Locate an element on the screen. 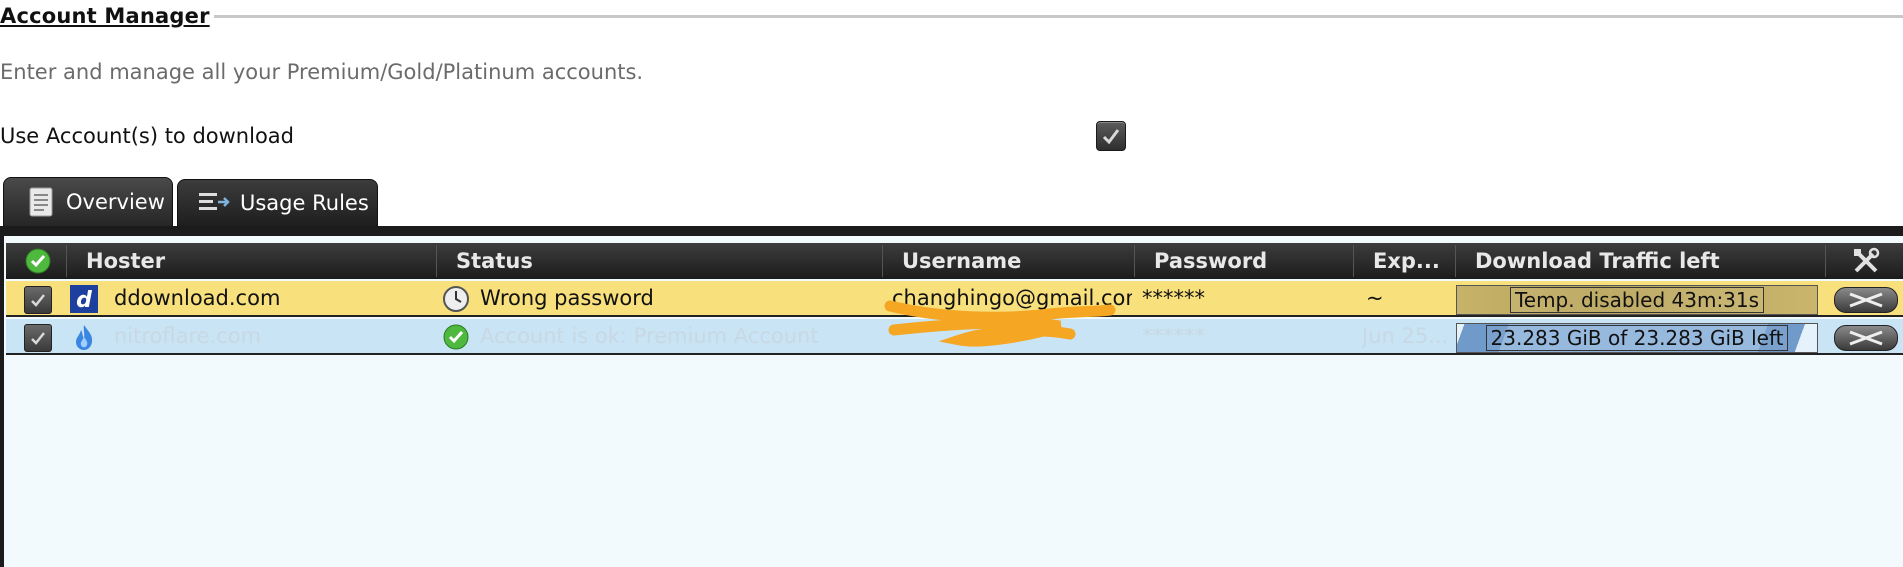 The width and height of the screenshot is (1903, 567). nitroflare-flame-icon is located at coordinates (84, 337).